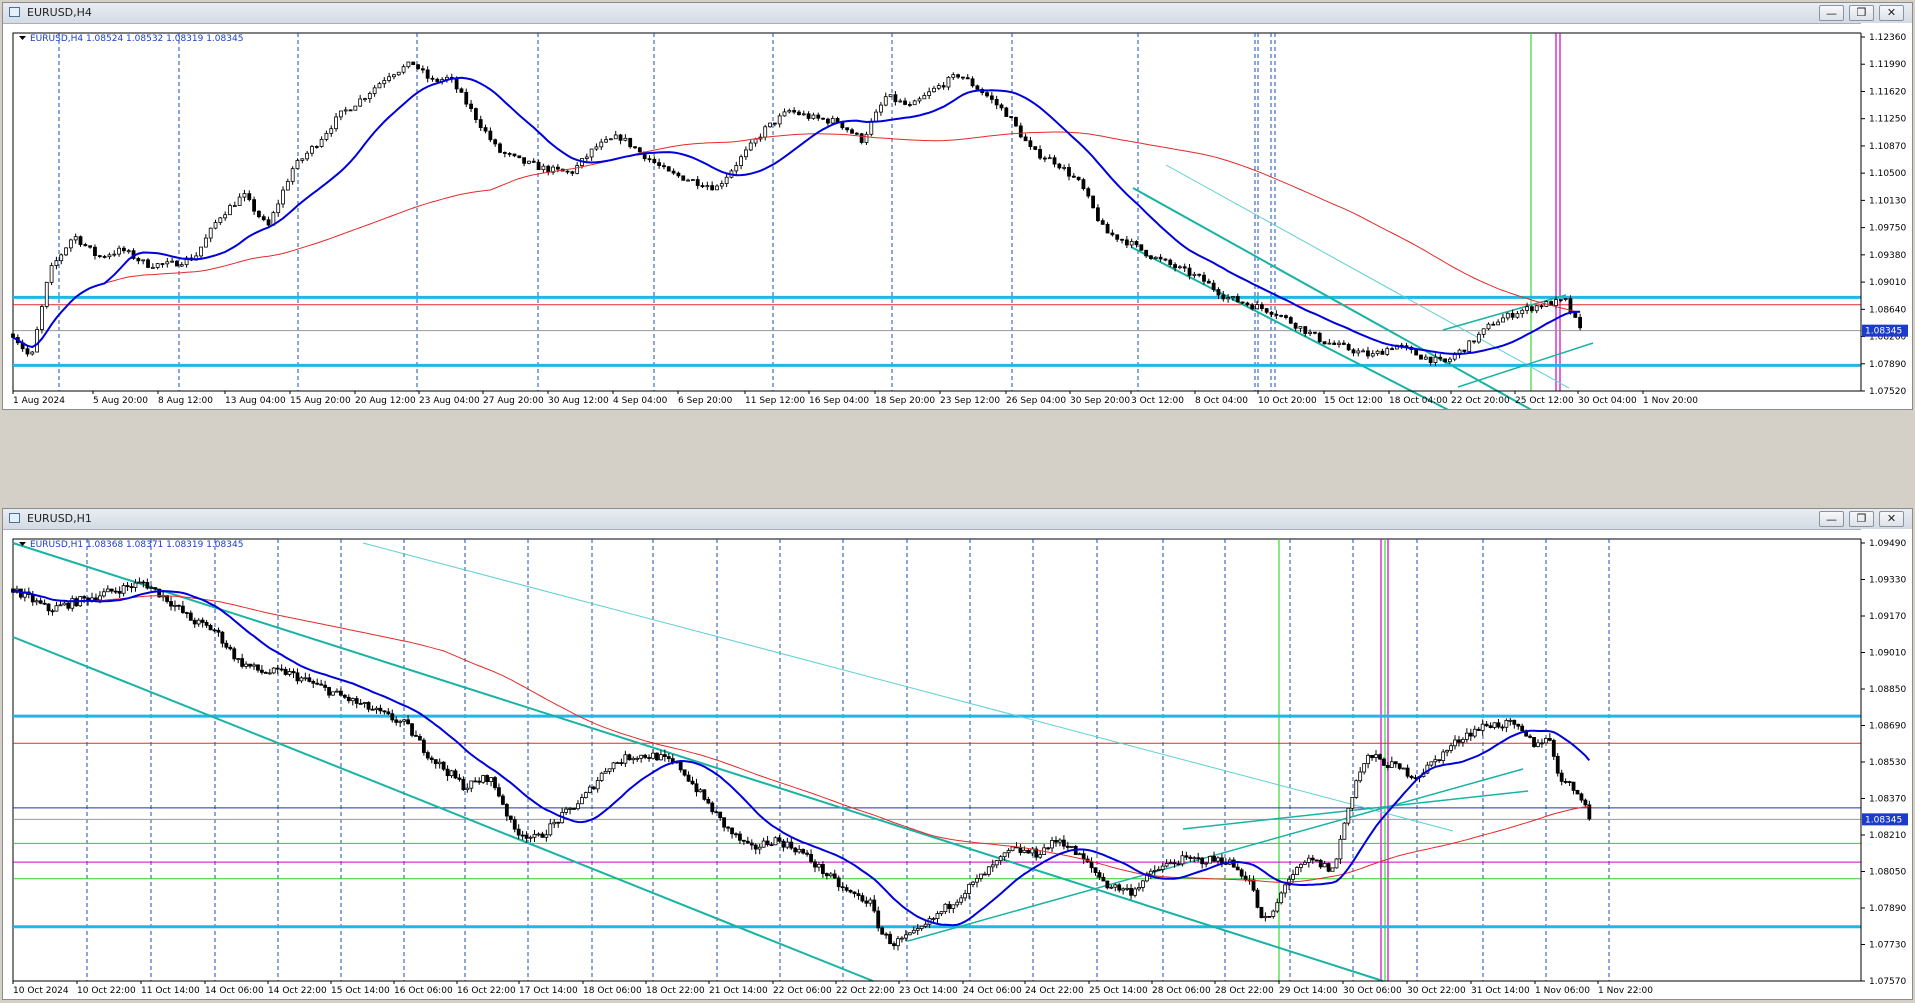  Describe the element at coordinates (1118, 991) in the screenshot. I see `x-tick-label: 25 Oct 14:00` at that location.